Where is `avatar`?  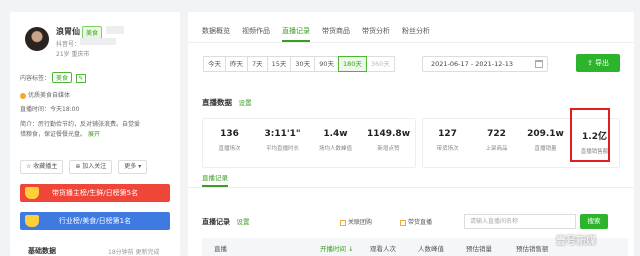 avatar is located at coordinates (37, 39).